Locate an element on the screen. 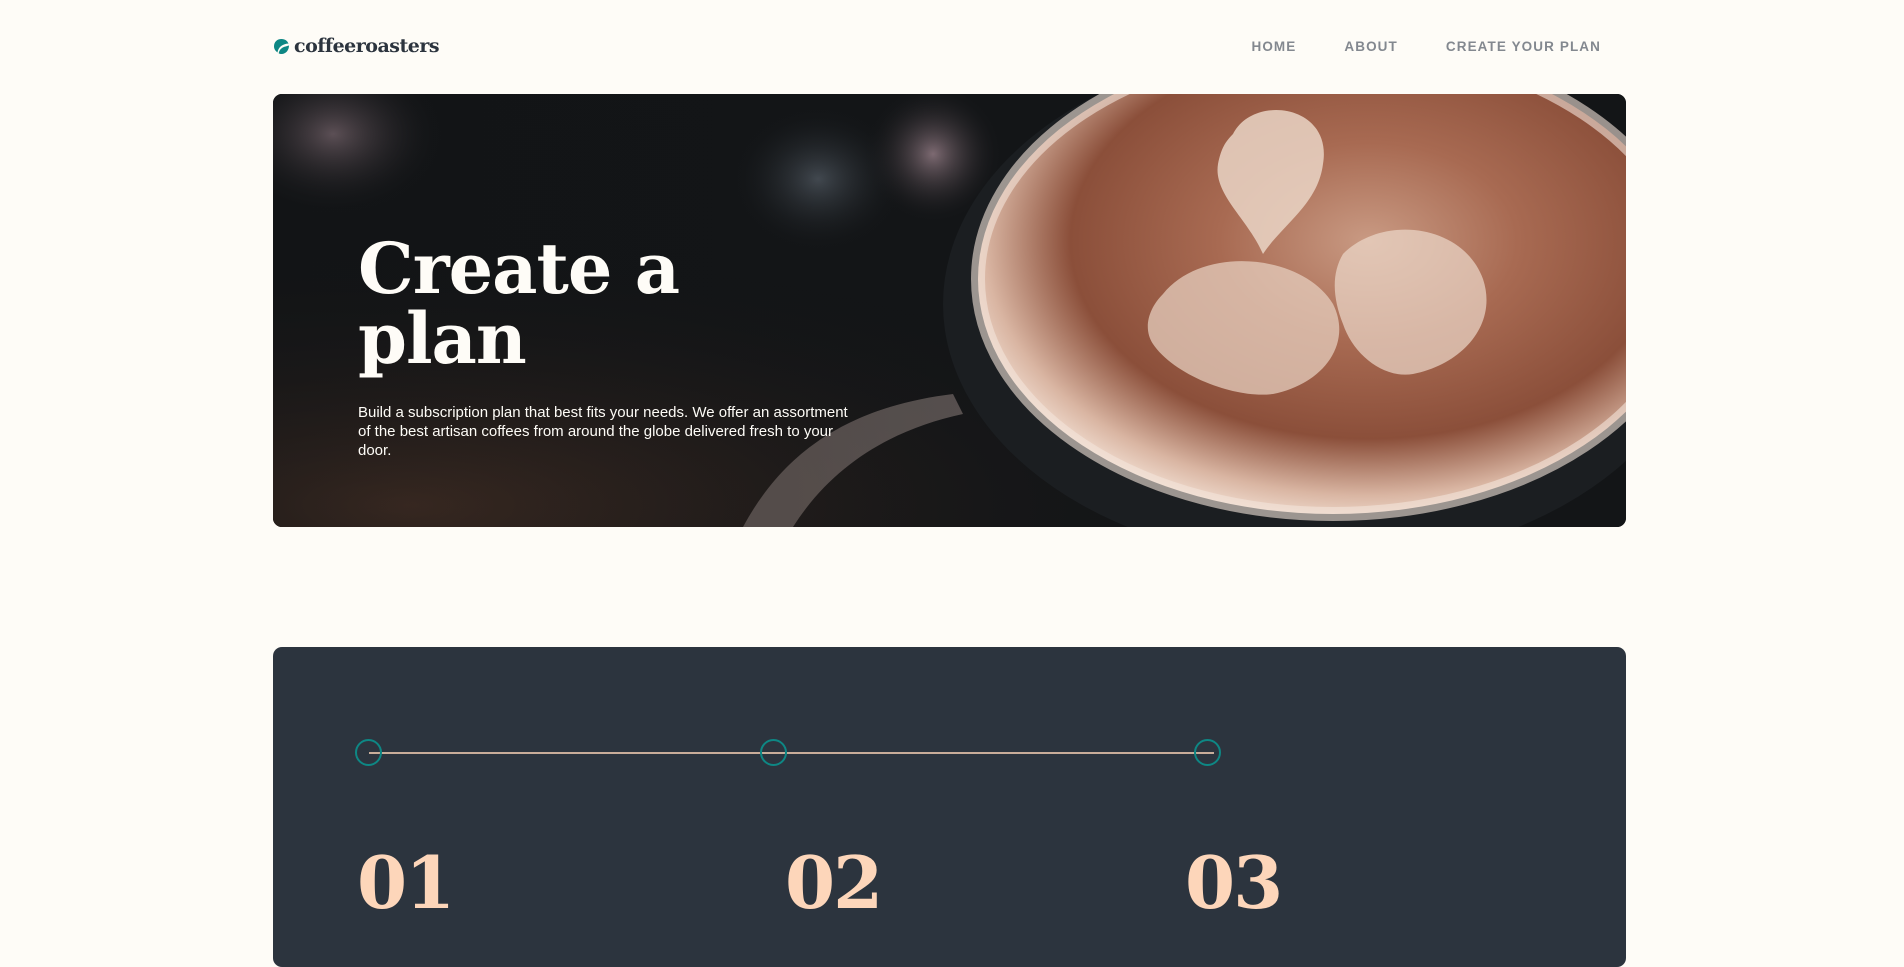 This screenshot has height=967, width=1904. step-number-3: 03 is located at coordinates (1234, 882).